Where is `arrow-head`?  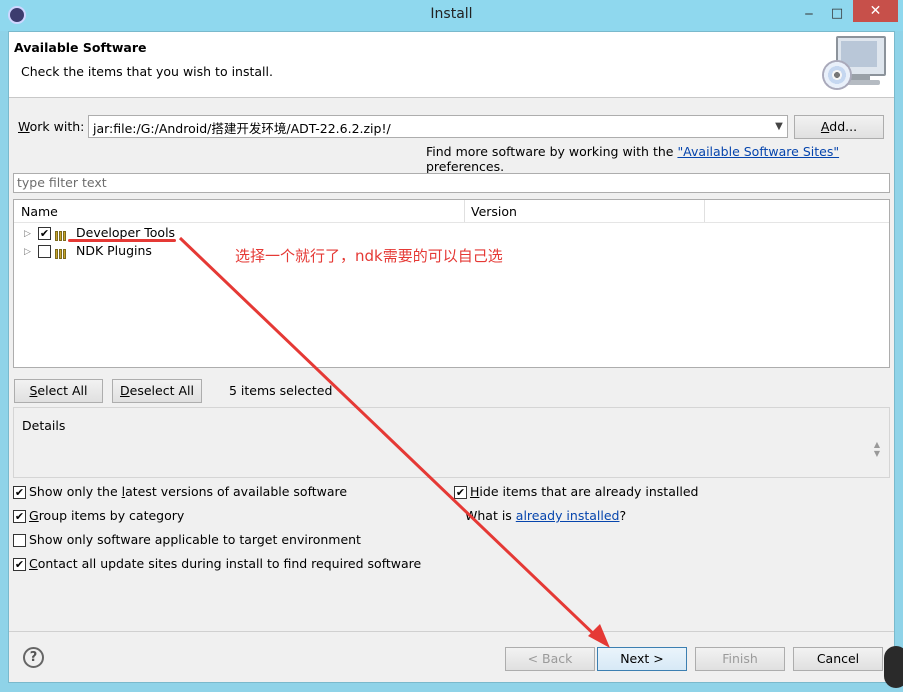 arrow-head is located at coordinates (599, 636).